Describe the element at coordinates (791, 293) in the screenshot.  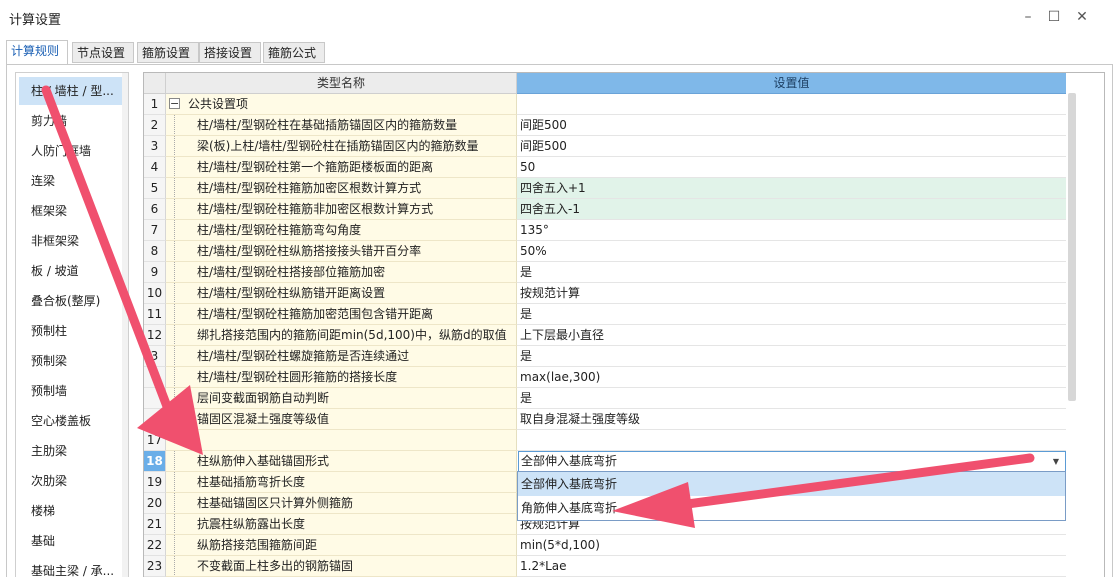
I see `row-value: 按规范计算` at that location.